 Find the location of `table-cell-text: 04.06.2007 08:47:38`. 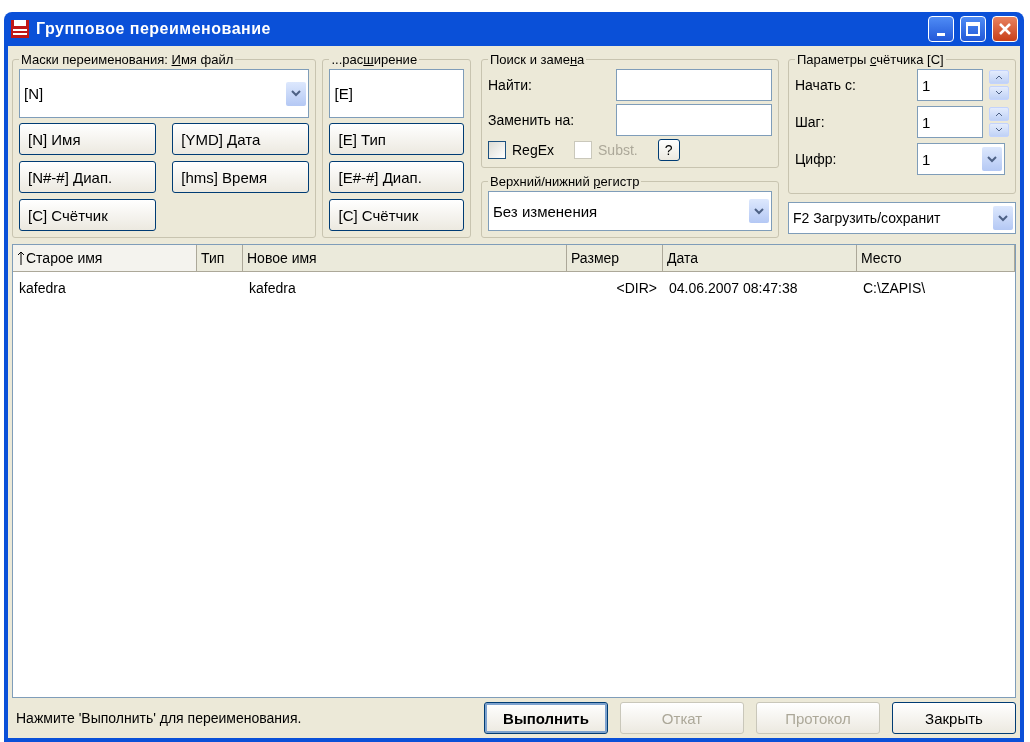

table-cell-text: 04.06.2007 08:47:38 is located at coordinates (733, 288).